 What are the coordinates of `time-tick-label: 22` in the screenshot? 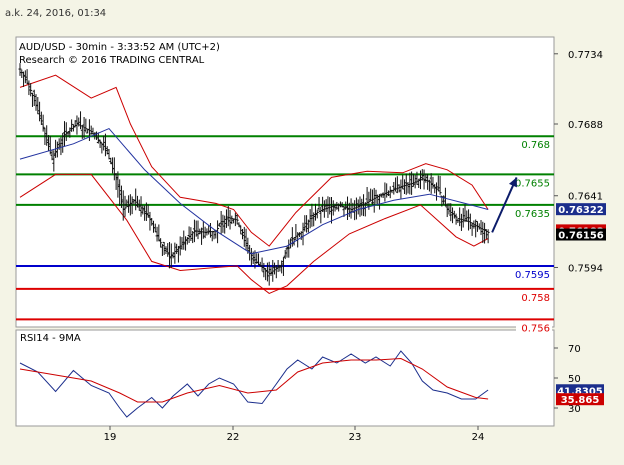 It's located at (233, 437).